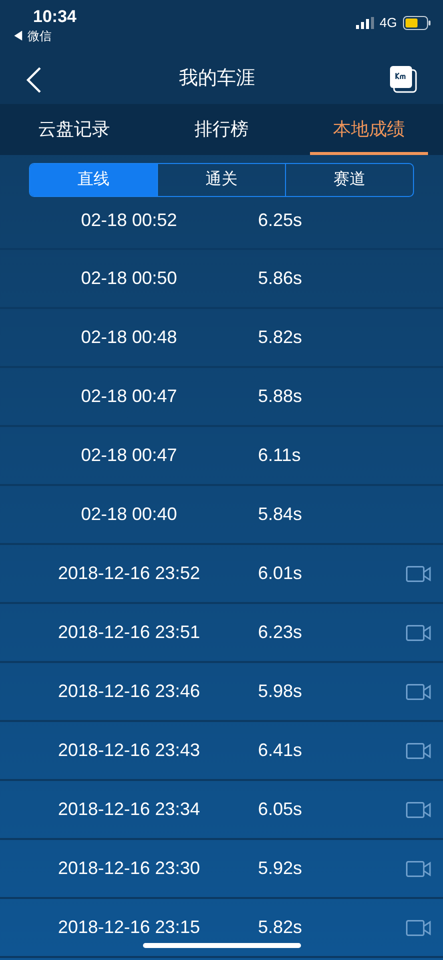 The height and width of the screenshot is (960, 443). Describe the element at coordinates (281, 396) in the screenshot. I see `record-time: 5.88s` at that location.